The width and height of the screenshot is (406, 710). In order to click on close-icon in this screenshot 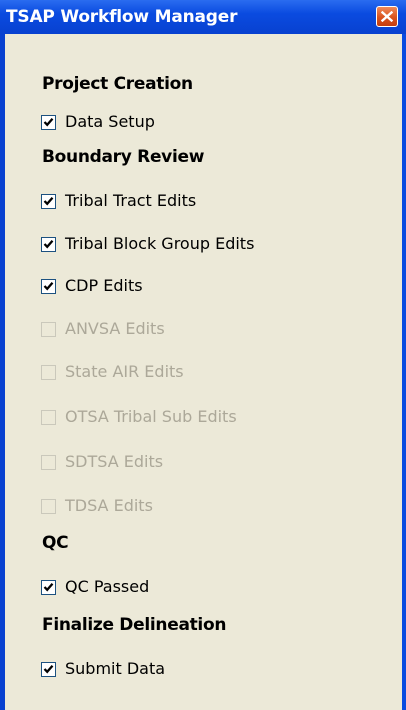, I will do `click(387, 16)`.